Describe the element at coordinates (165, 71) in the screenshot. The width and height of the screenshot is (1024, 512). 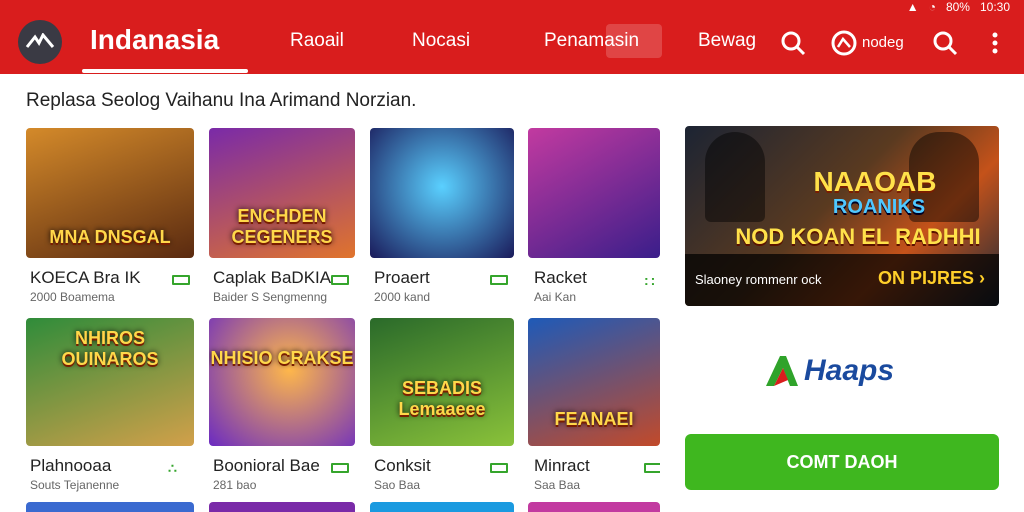
I see `active-tab-indicator` at that location.